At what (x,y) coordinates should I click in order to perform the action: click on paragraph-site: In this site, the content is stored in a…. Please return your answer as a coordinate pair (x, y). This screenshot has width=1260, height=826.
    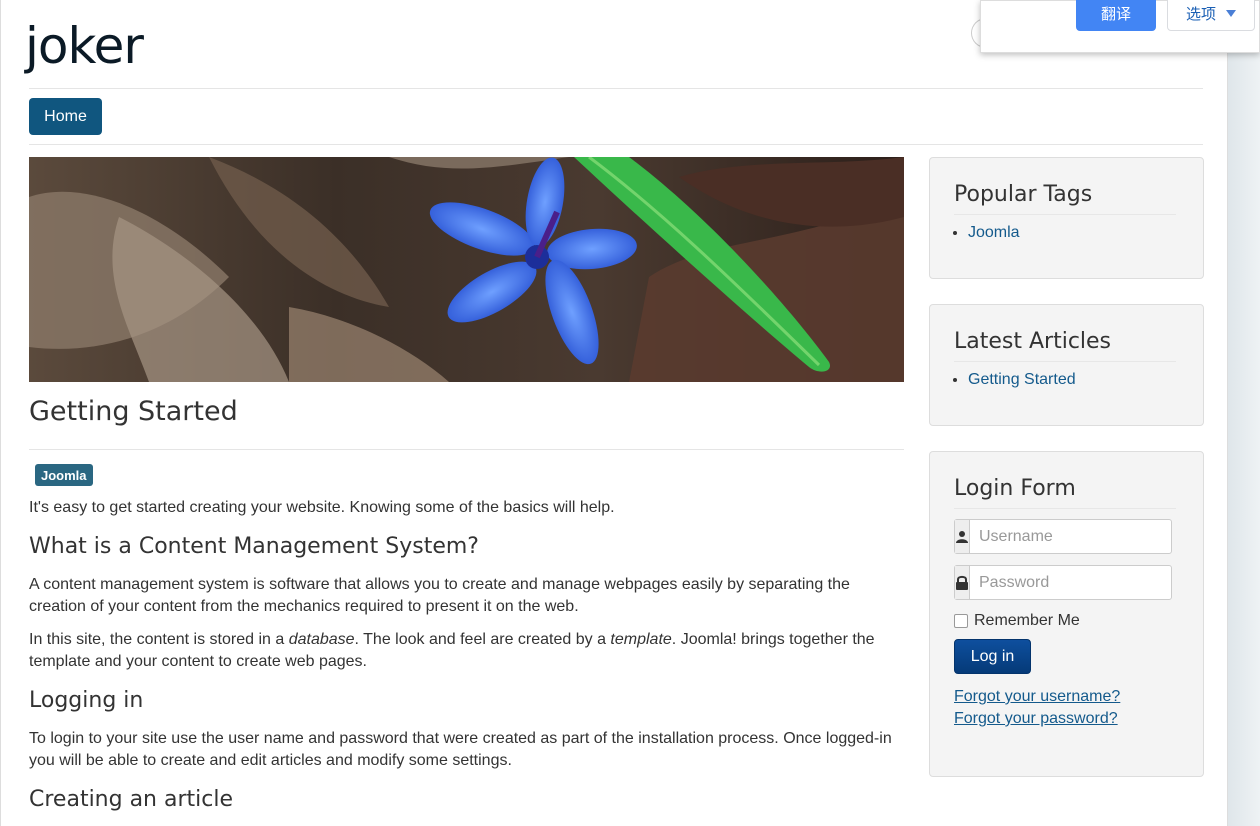
    Looking at the image, I should click on (466, 651).